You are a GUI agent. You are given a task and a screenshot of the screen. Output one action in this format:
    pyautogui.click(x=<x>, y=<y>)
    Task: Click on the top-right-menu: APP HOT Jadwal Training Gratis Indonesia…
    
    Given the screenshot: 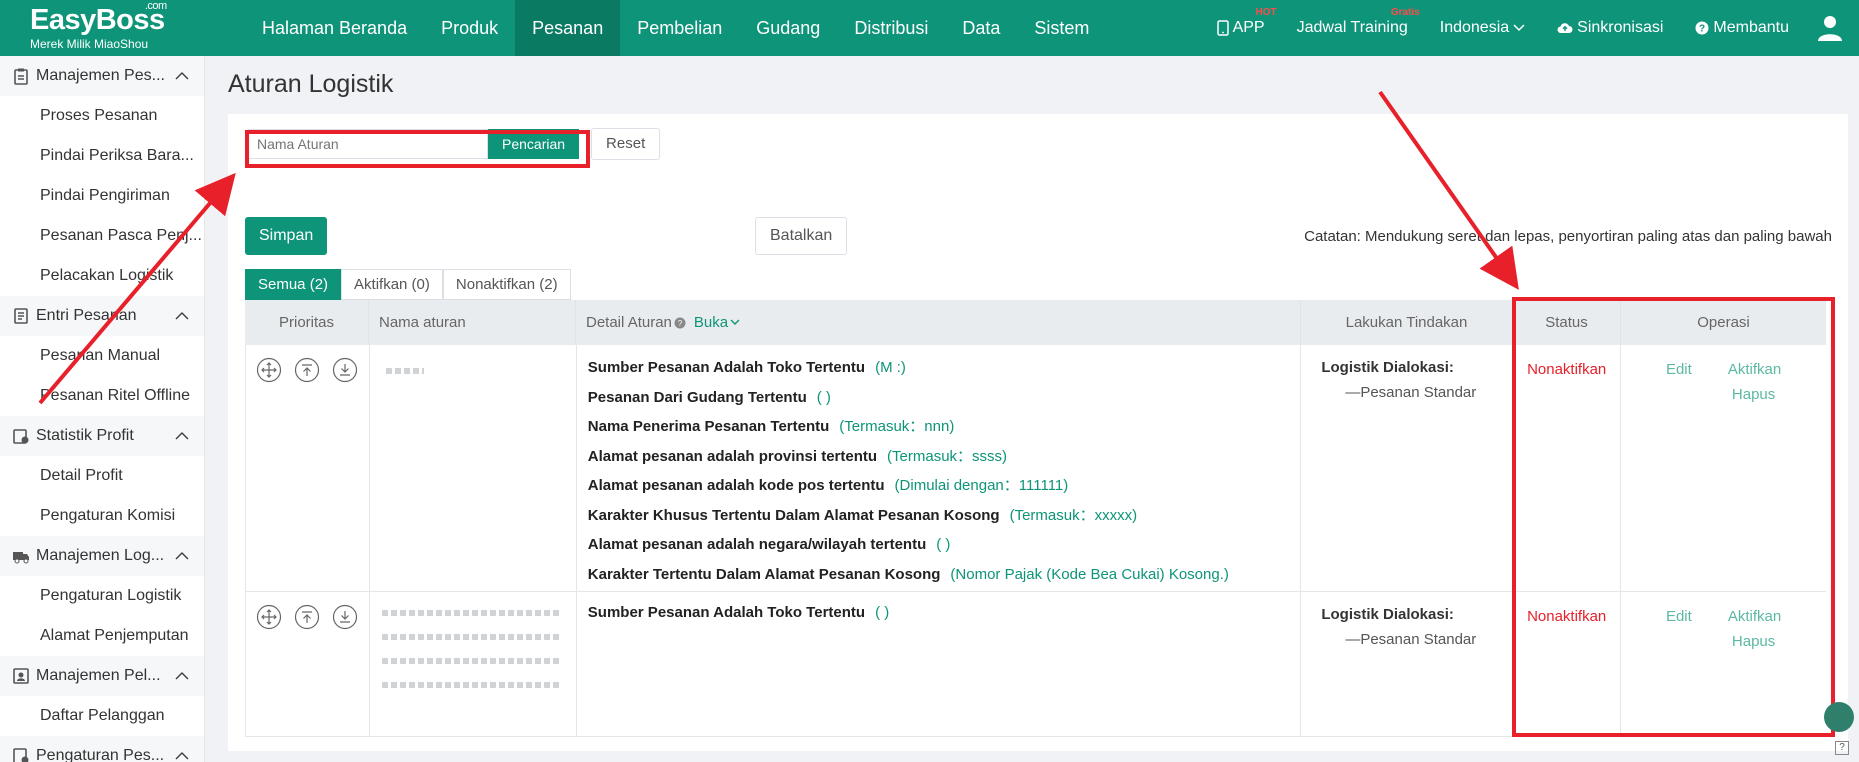 What is the action you would take?
    pyautogui.click(x=1530, y=28)
    